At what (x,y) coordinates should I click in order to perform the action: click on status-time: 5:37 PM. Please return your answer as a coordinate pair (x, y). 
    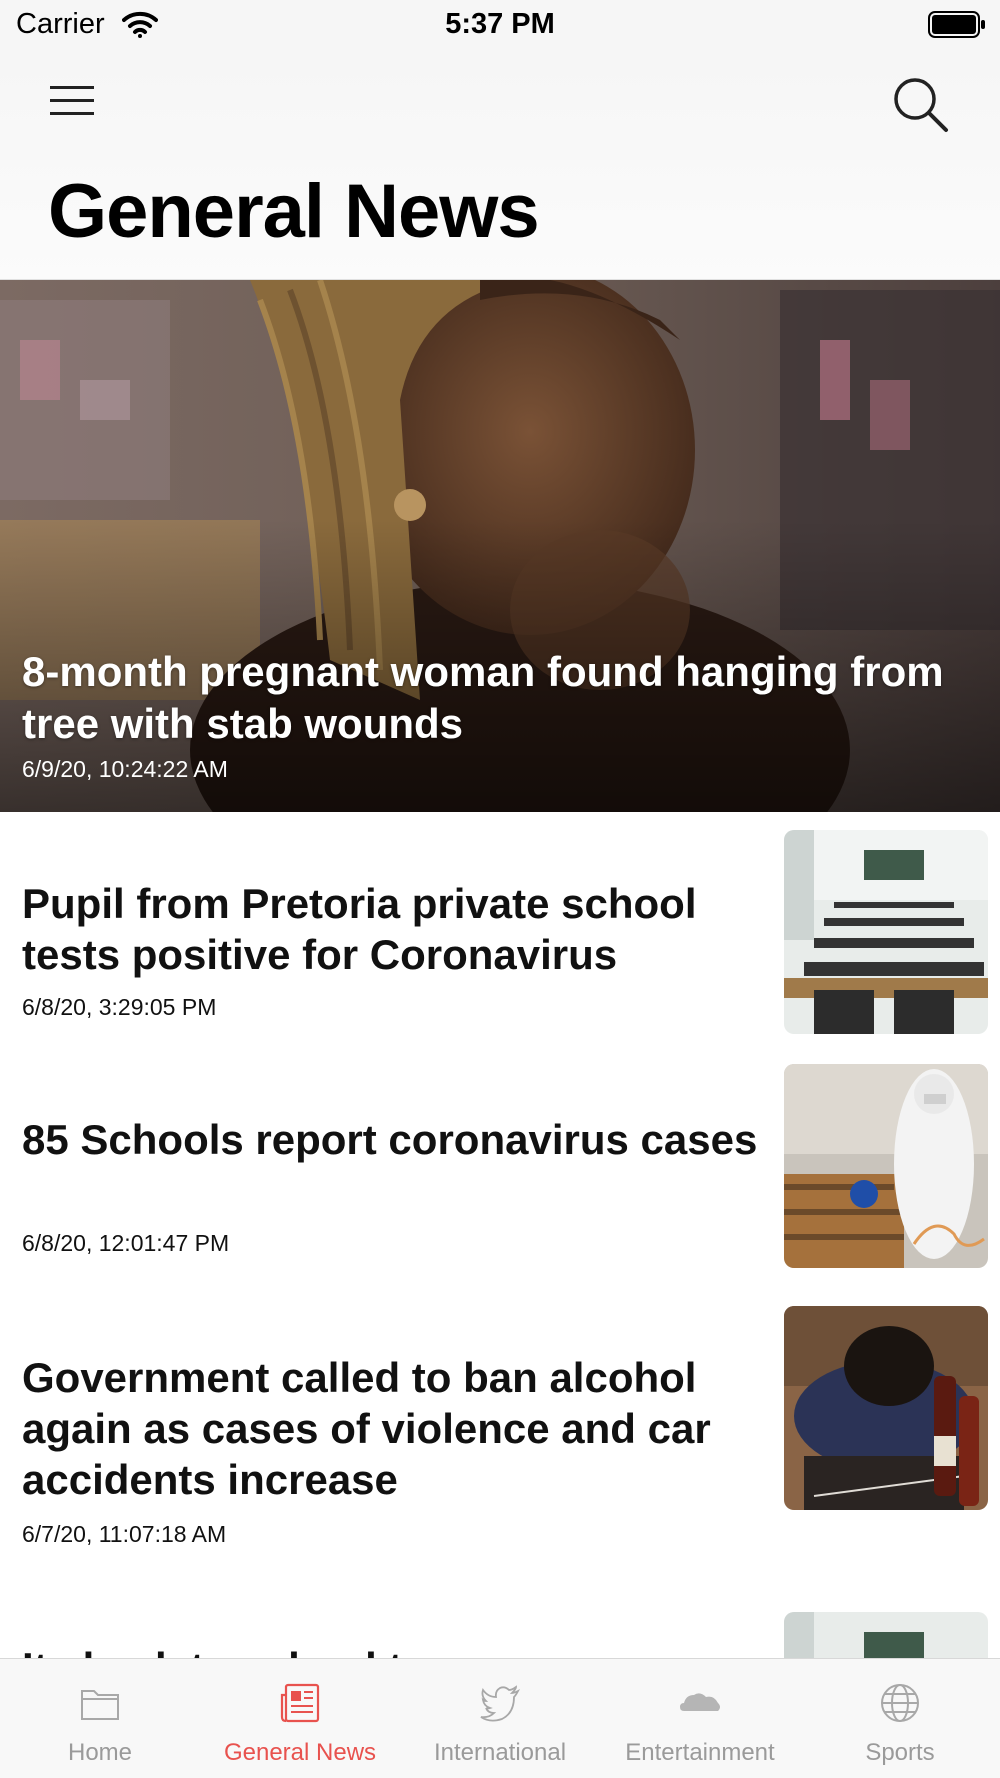
    Looking at the image, I should click on (500, 24).